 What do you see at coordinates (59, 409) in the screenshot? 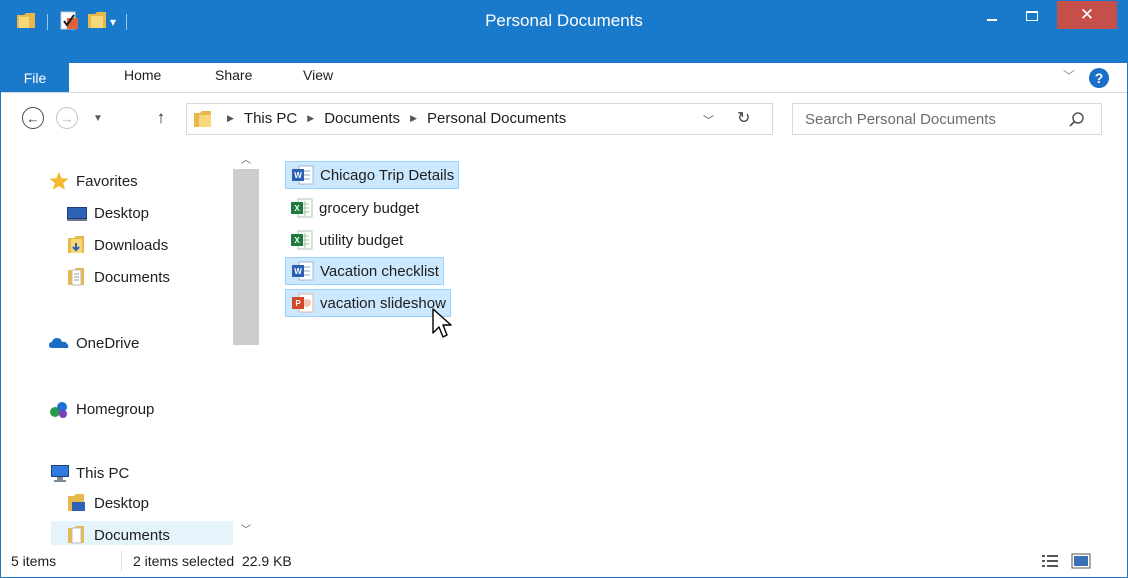
I see `homegroup-icon` at bounding box center [59, 409].